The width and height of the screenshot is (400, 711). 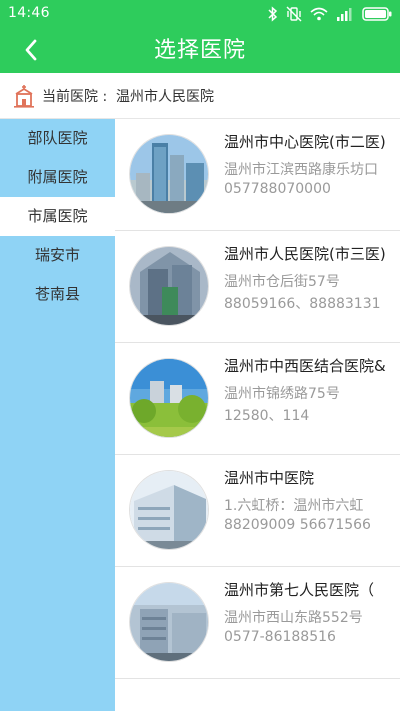 I want to click on hospital-phone: 88209009 56671566, so click(x=297, y=525).